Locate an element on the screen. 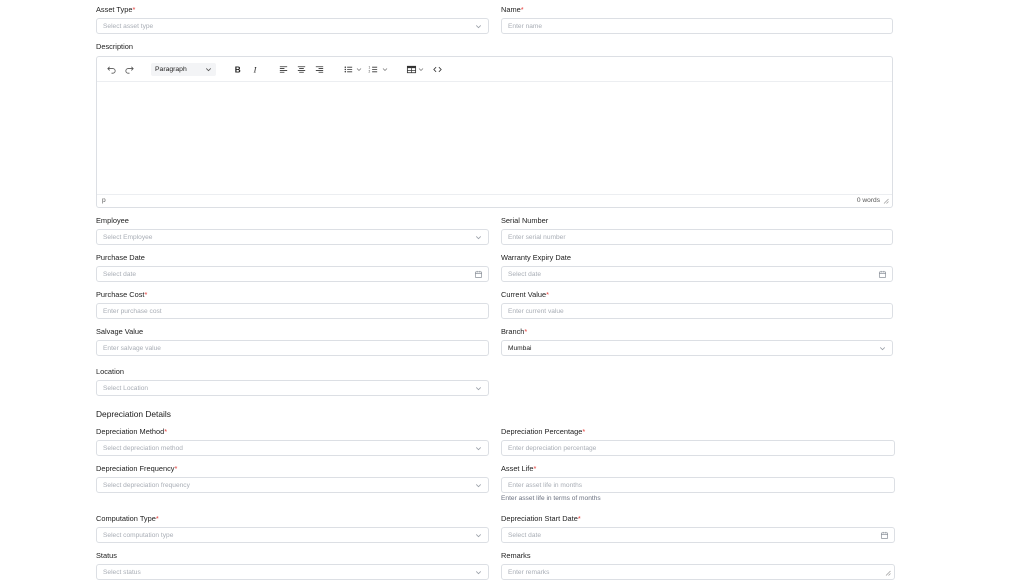  align-left-icon is located at coordinates (283, 69).